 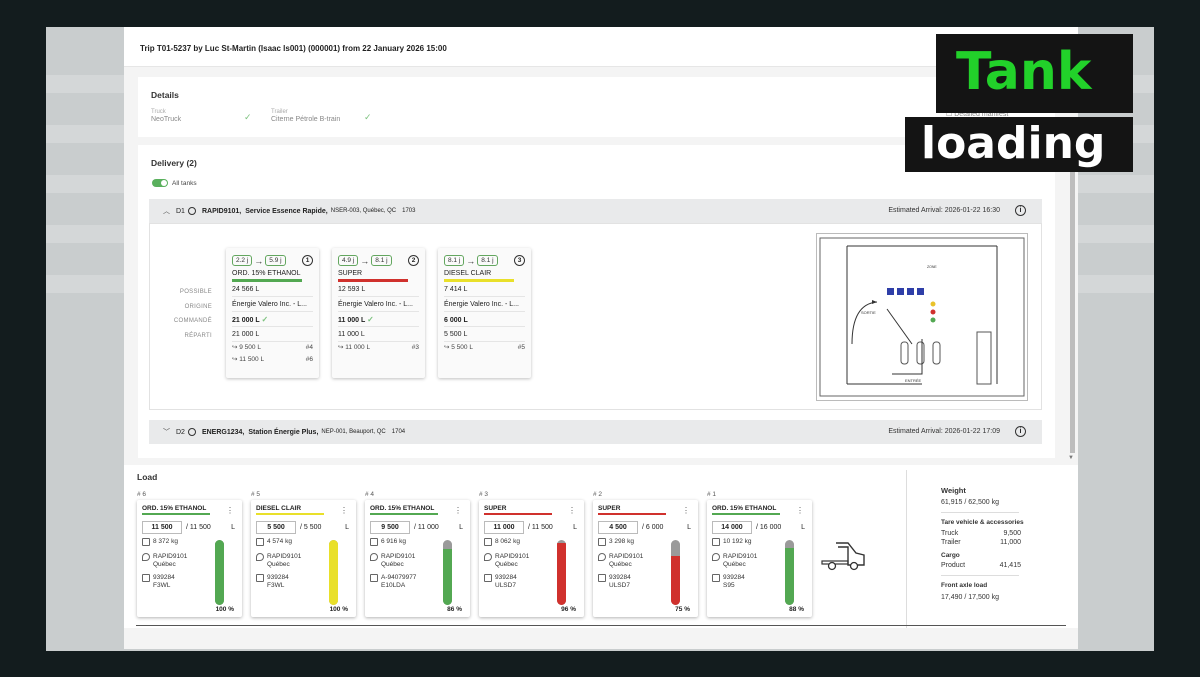 What do you see at coordinates (390, 527) in the screenshot?
I see `quantity-input: 9 500` at bounding box center [390, 527].